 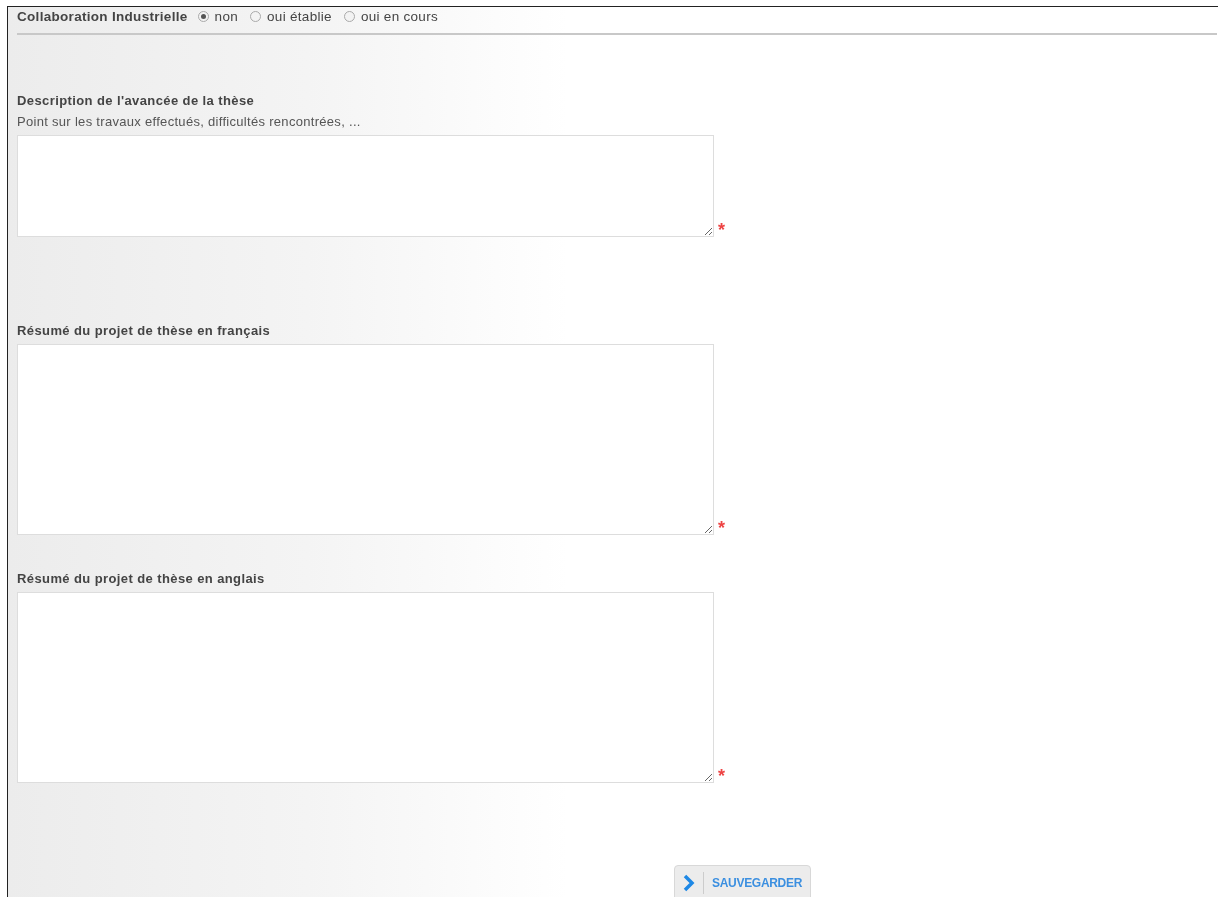 I want to click on field-label: Résumé du projet de thèse en français, so click(x=144, y=330).